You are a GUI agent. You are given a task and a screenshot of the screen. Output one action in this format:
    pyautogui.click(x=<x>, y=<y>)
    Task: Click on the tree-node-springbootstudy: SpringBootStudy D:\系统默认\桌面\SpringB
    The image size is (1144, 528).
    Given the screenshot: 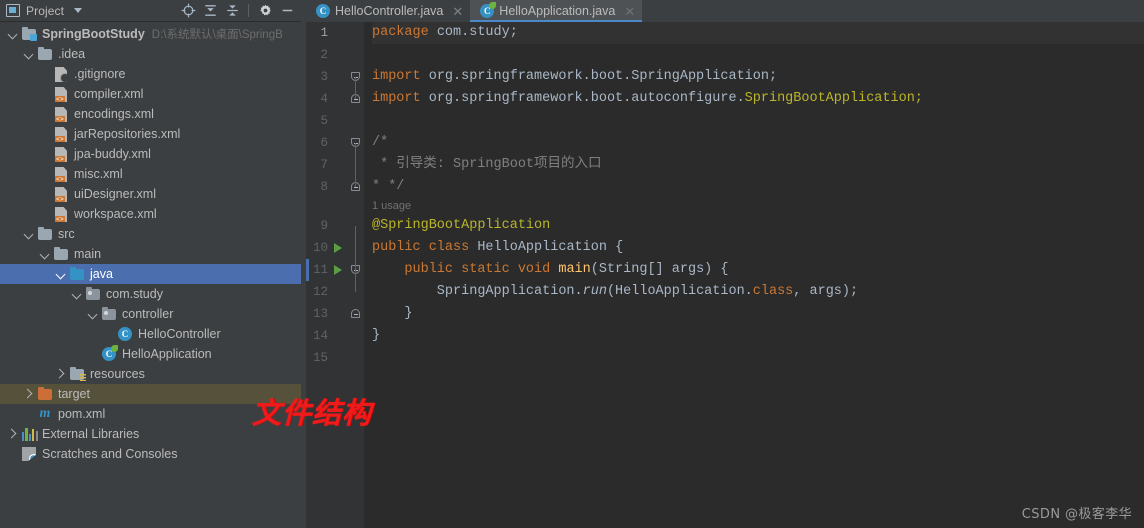 What is the action you would take?
    pyautogui.click(x=150, y=34)
    